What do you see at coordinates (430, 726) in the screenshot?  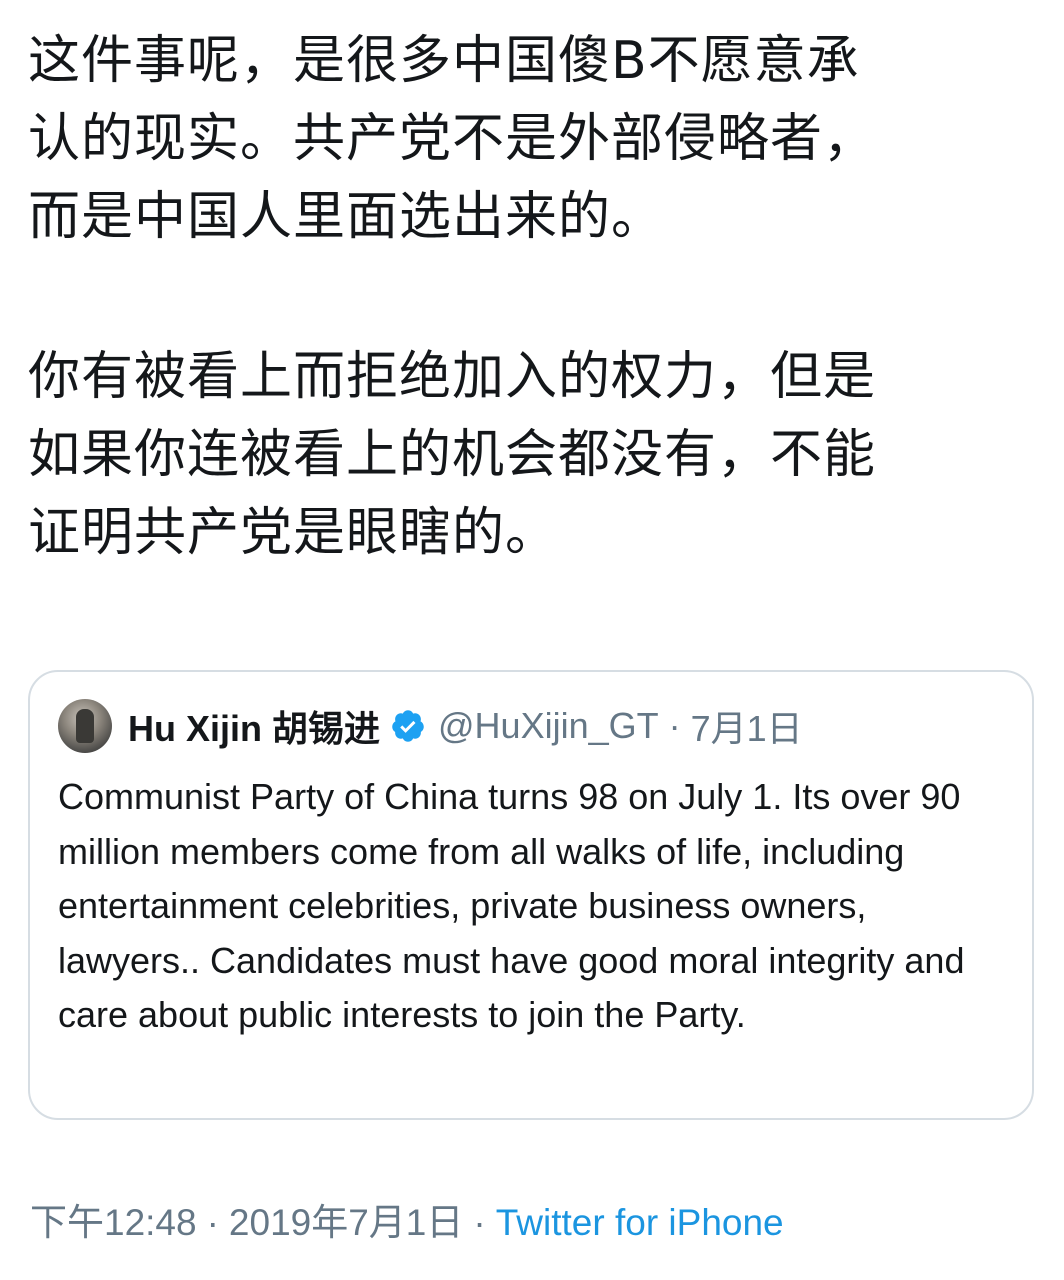 I see `quoted-tweet-header: Hu Xijin 胡锡进 @HuXijin_GT · 7月1日` at bounding box center [430, 726].